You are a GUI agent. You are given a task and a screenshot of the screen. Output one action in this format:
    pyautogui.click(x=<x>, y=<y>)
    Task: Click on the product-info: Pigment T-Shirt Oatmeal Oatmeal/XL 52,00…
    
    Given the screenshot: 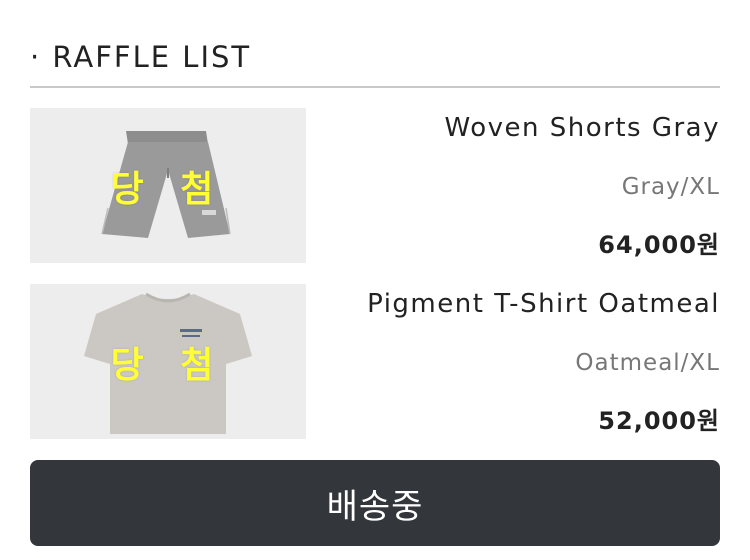 What is the action you would take?
    pyautogui.click(x=520, y=361)
    